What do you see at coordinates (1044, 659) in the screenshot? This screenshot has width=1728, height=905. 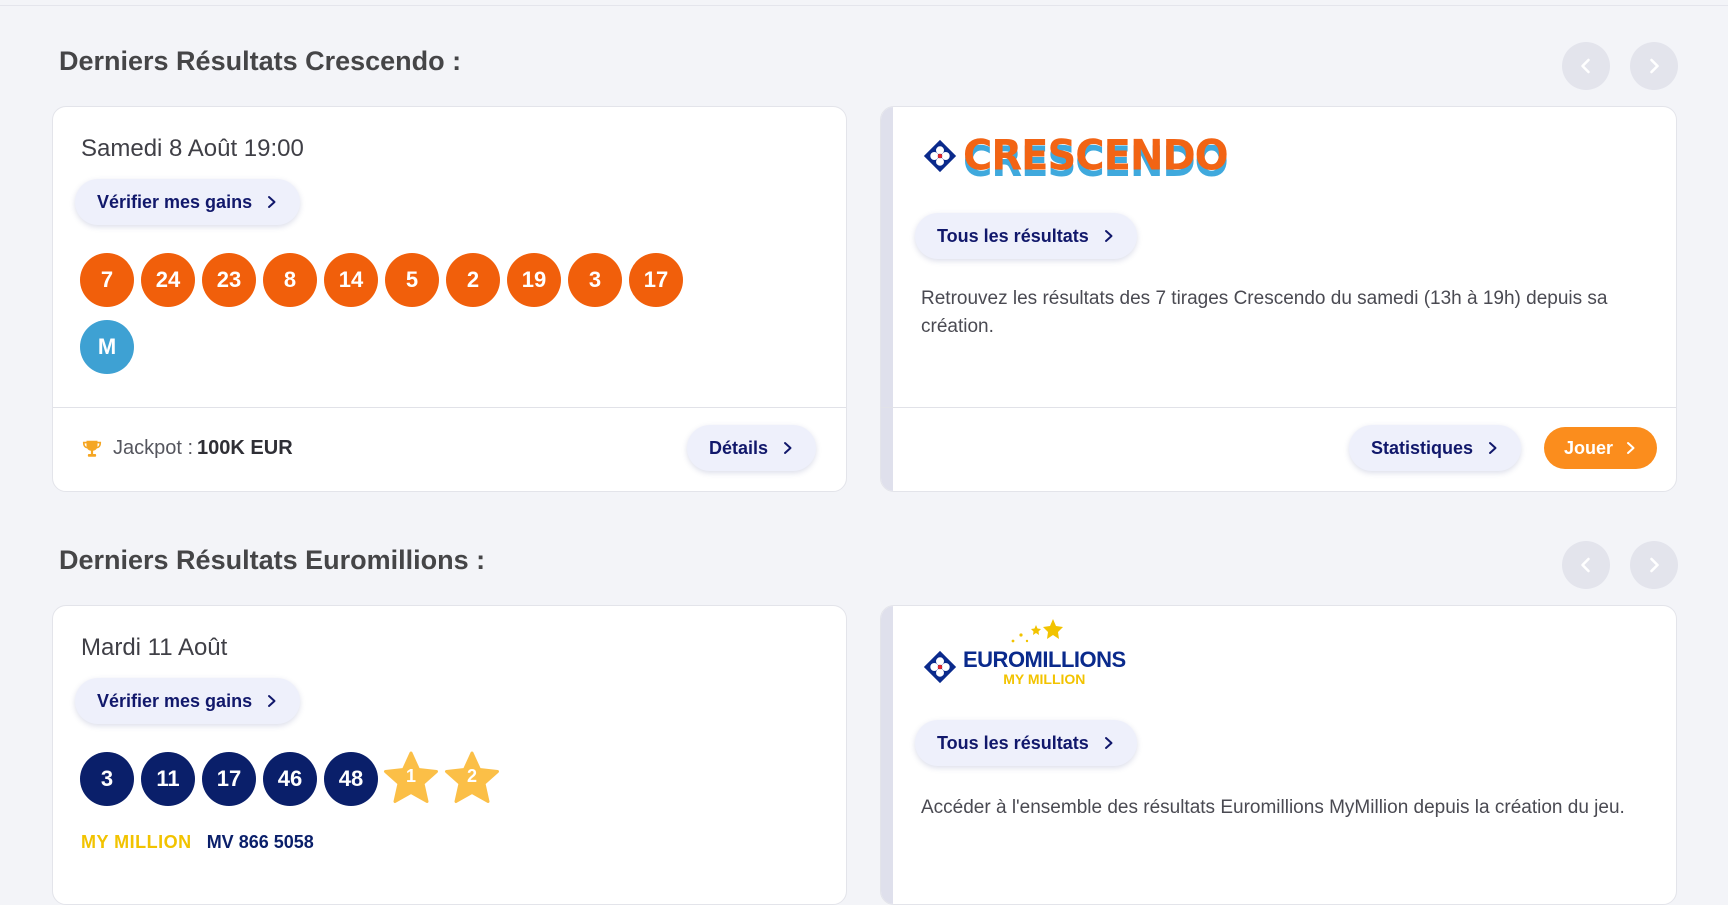 I see `euromillions-logo-line1: EUROMILLIONS` at bounding box center [1044, 659].